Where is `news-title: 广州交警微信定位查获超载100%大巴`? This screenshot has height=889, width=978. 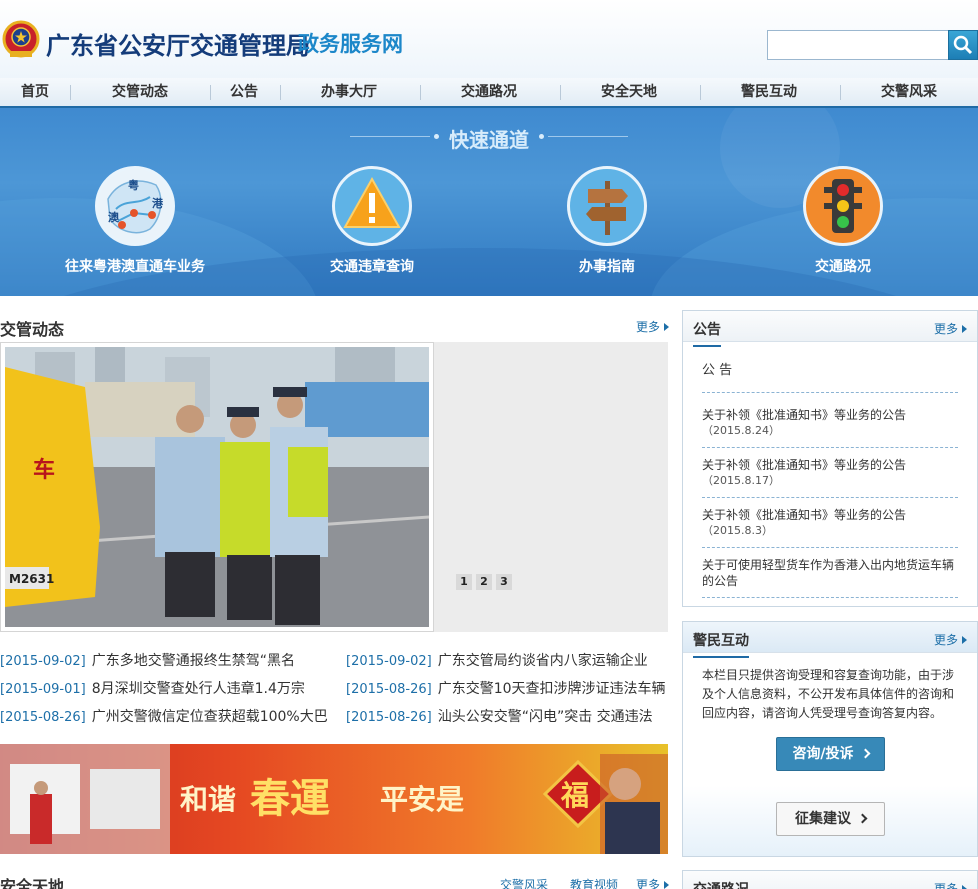 news-title: 广州交警微信定位查获超载100%大巴 is located at coordinates (209, 717).